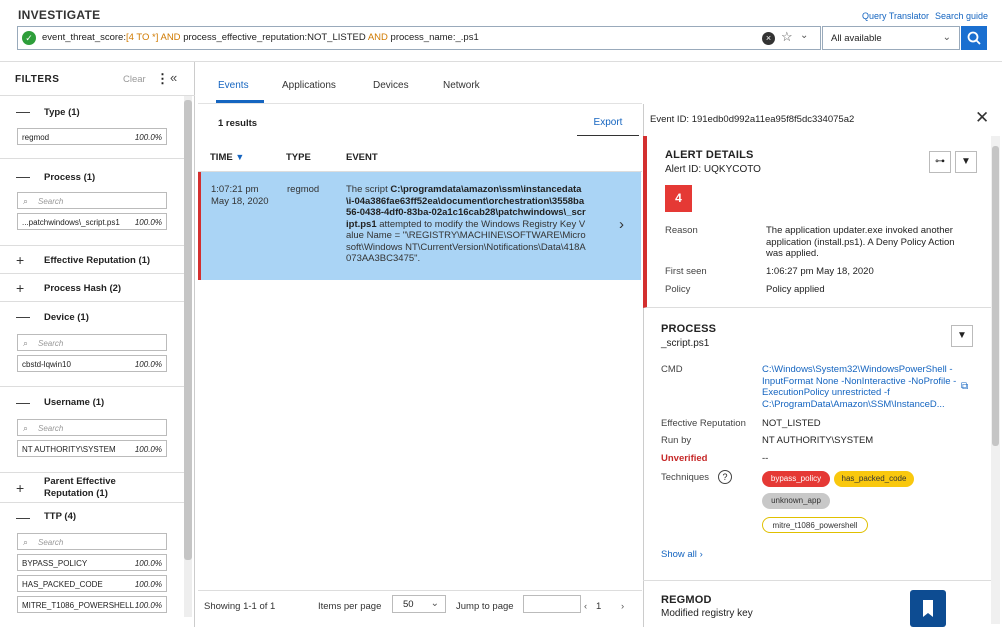 The width and height of the screenshot is (1002, 630). Describe the element at coordinates (92, 136) in the screenshot. I see `filter-row: regmod 100.0%` at that location.